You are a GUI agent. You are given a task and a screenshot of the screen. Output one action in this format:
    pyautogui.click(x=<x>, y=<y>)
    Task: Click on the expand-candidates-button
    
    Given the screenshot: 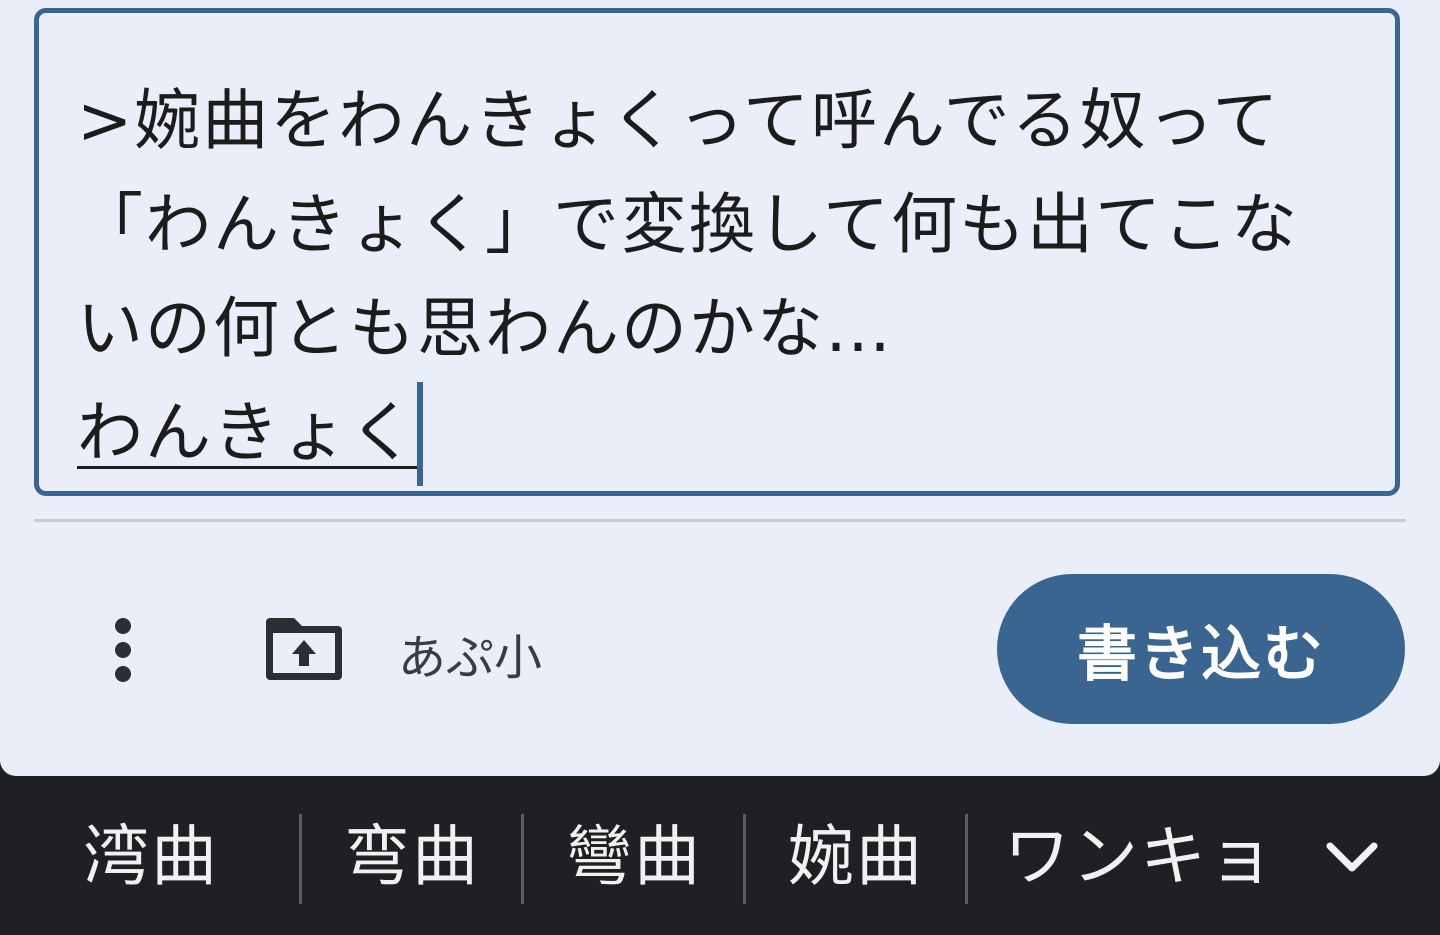 What is the action you would take?
    pyautogui.click(x=1352, y=858)
    